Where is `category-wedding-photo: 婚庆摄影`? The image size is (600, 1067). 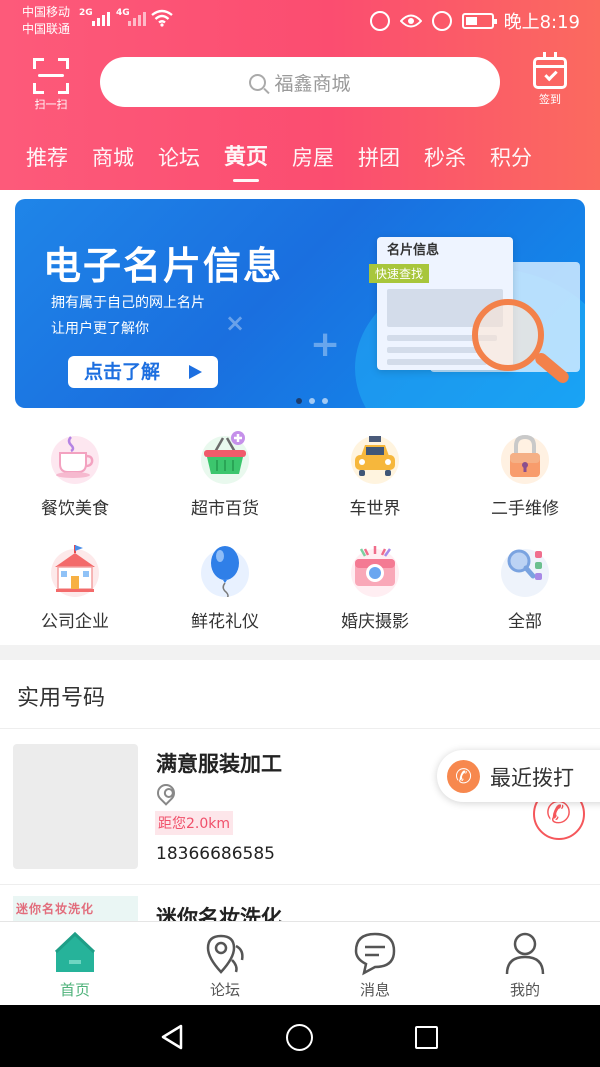
category-wedding-photo: 婚庆摄影 is located at coordinates (375, 591).